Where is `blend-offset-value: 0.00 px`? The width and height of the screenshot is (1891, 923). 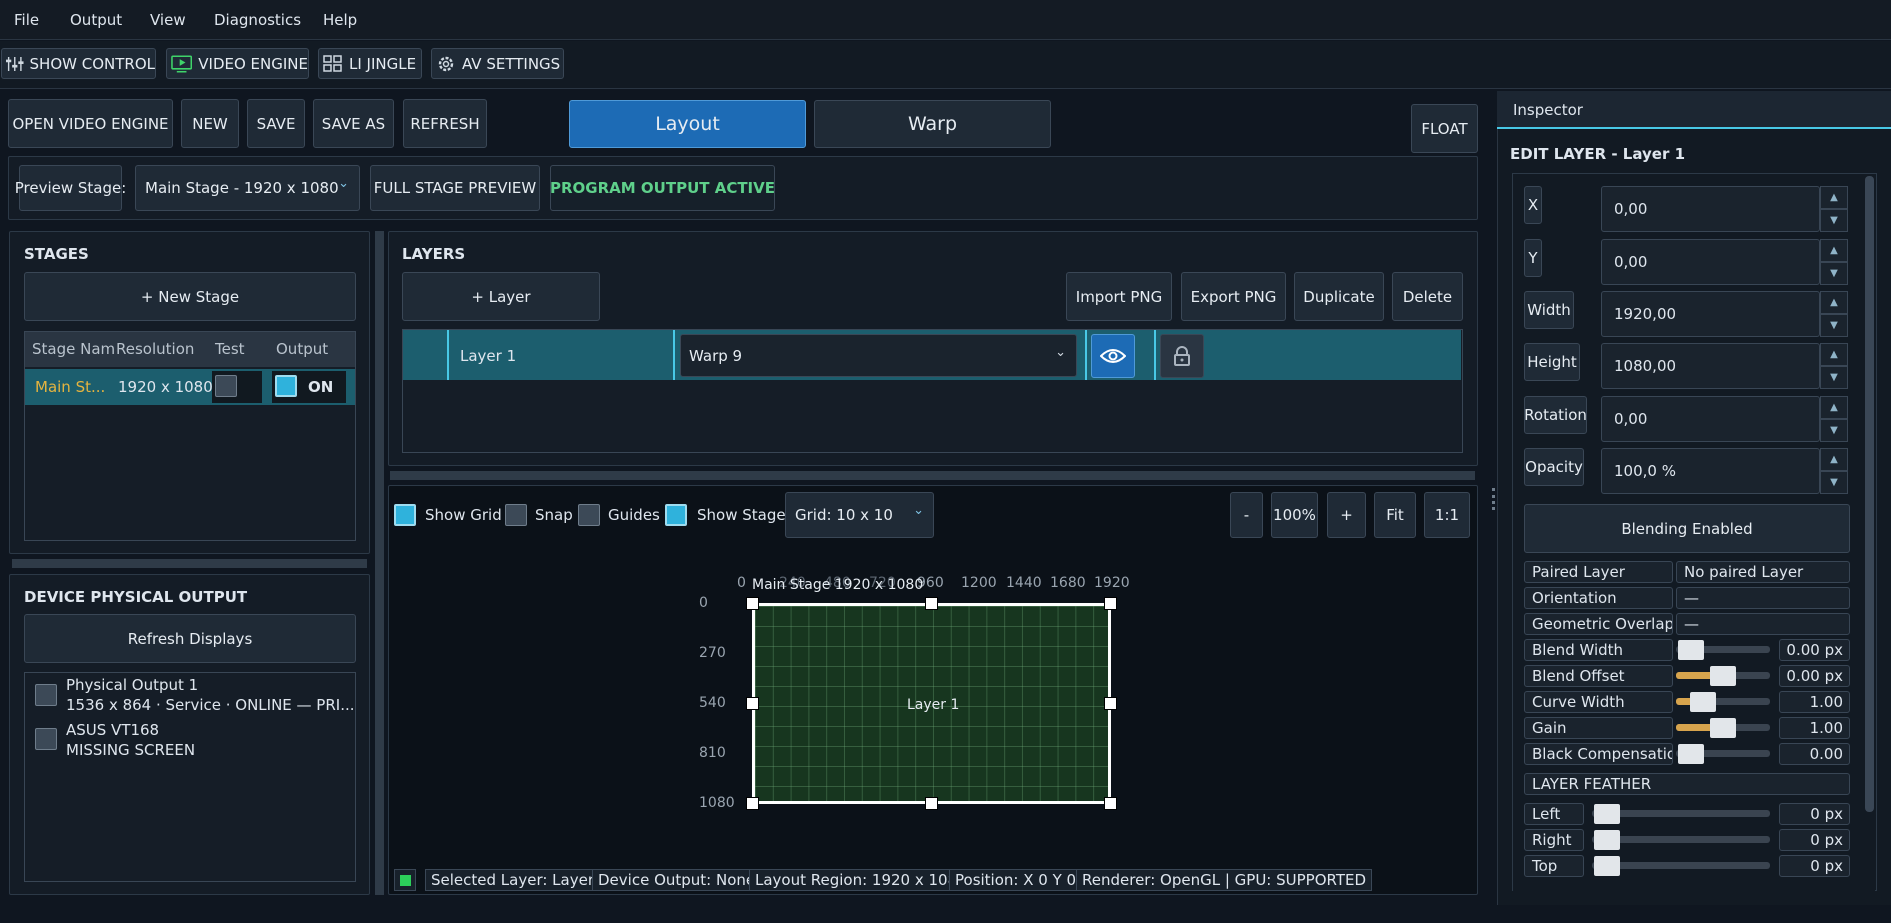
blend-offset-value: 0.00 px is located at coordinates (1814, 676).